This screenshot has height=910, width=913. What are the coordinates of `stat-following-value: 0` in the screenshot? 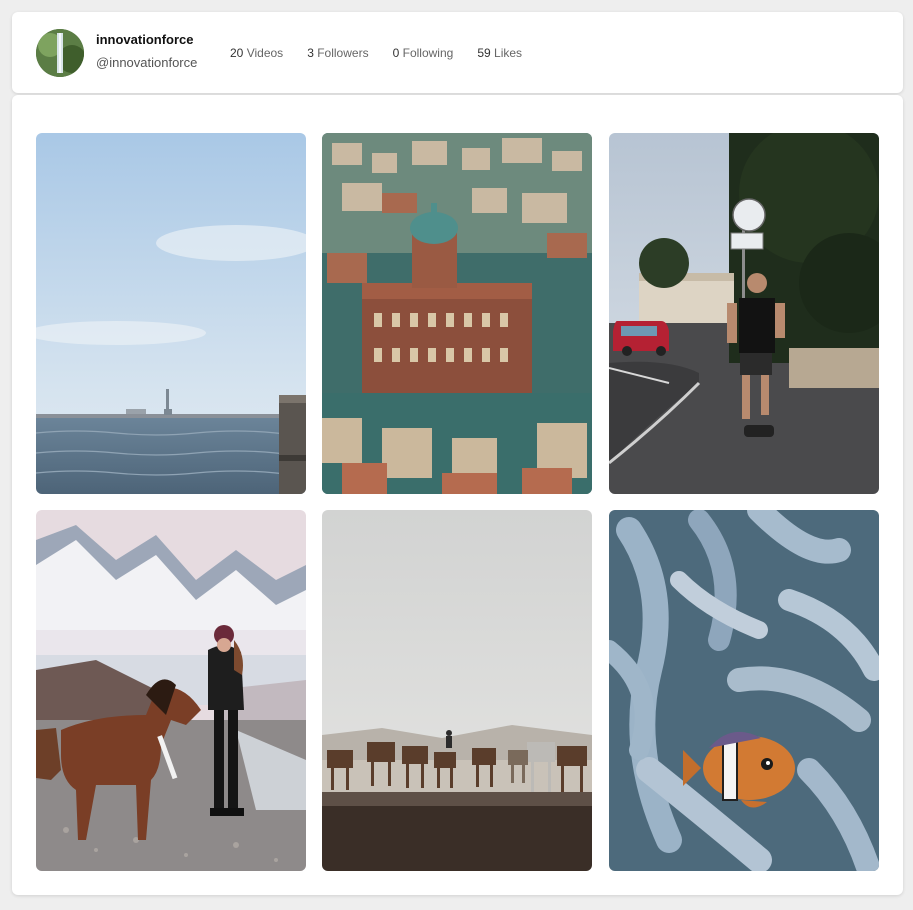 It's located at (396, 53).